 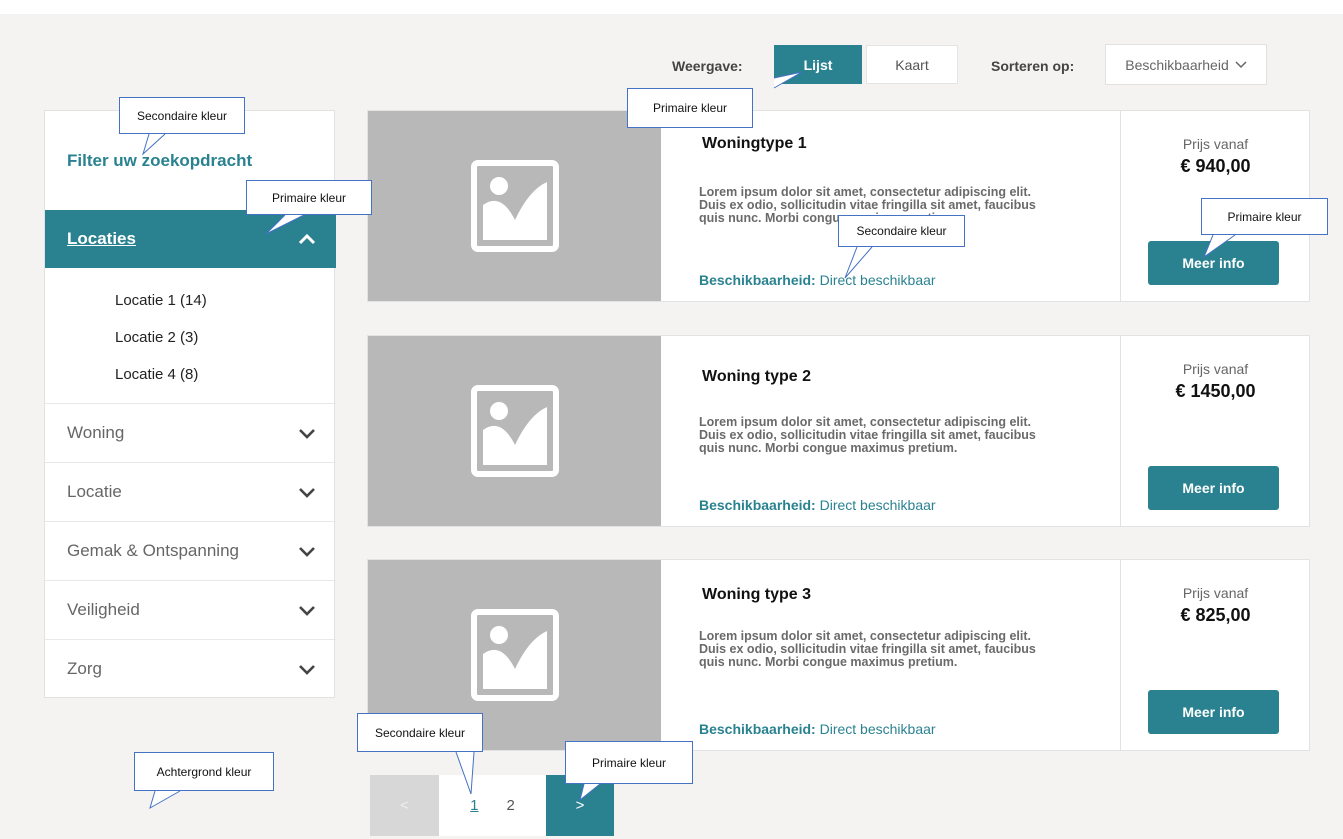 What do you see at coordinates (204, 771) in the screenshot?
I see `callout-background-color: Achtergrond kleur` at bounding box center [204, 771].